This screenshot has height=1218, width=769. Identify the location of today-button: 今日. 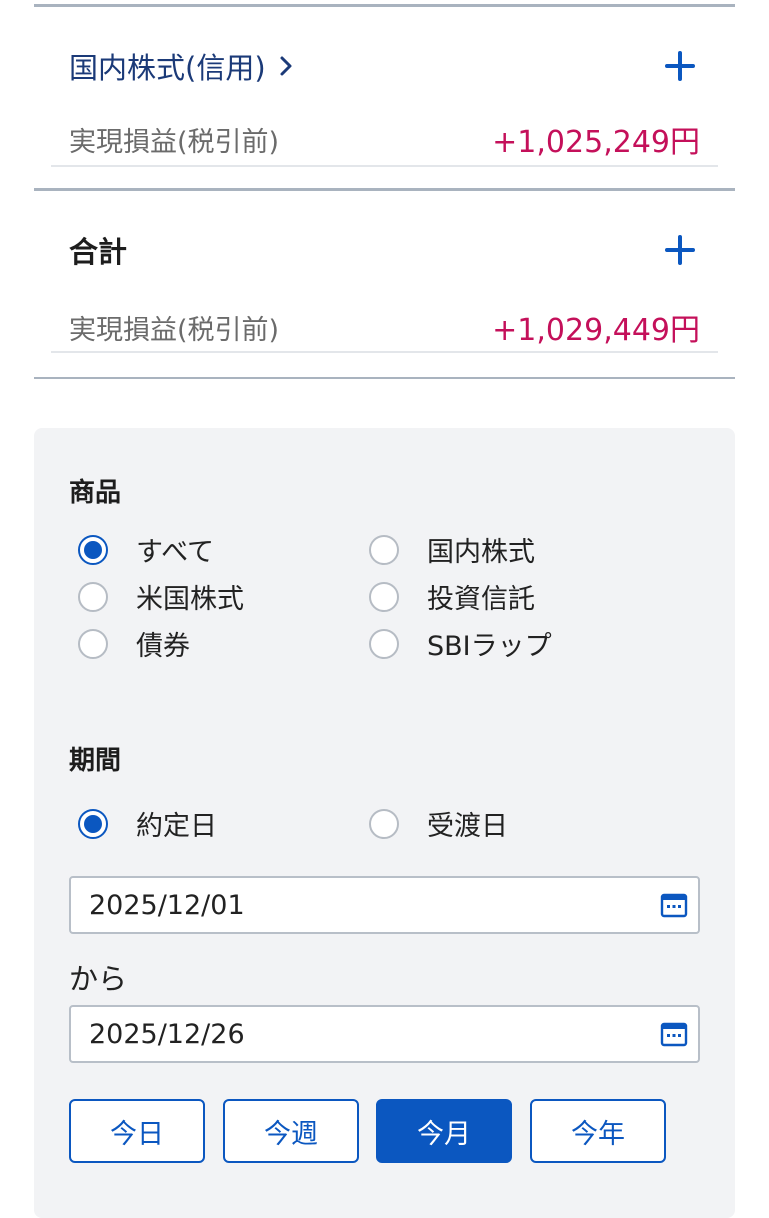
(137, 1131).